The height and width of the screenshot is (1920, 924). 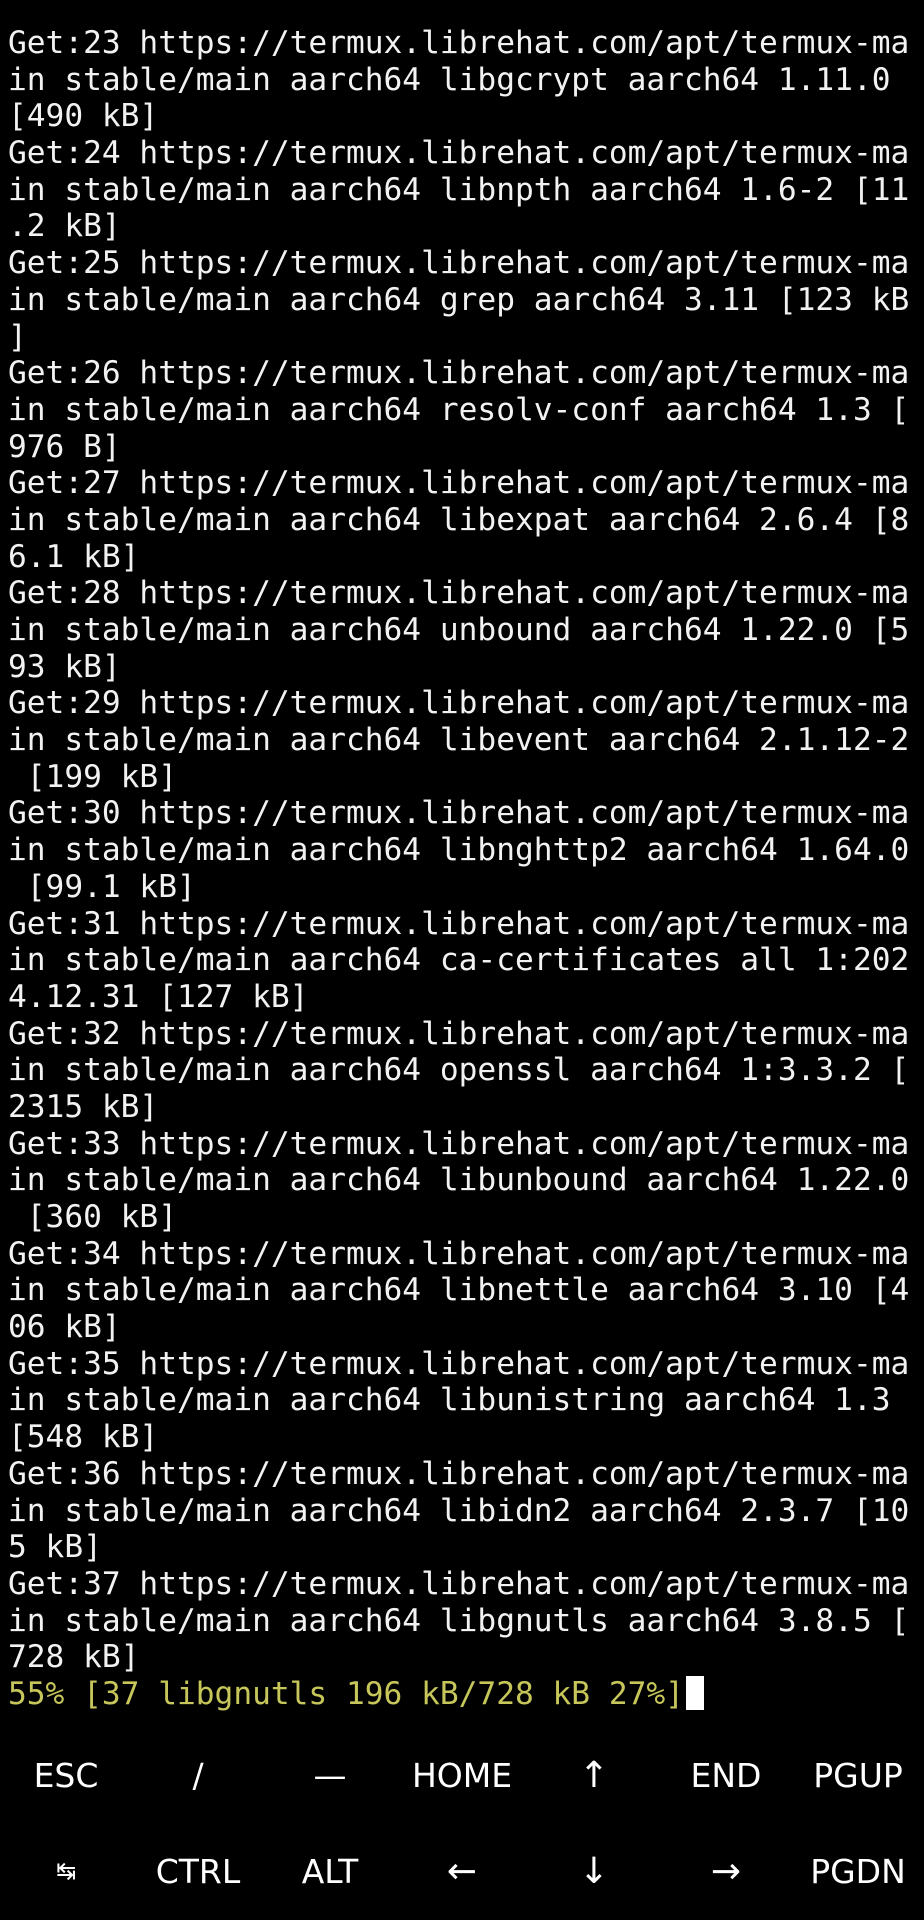 I want to click on key-right-arrow: →, so click(x=726, y=1871).